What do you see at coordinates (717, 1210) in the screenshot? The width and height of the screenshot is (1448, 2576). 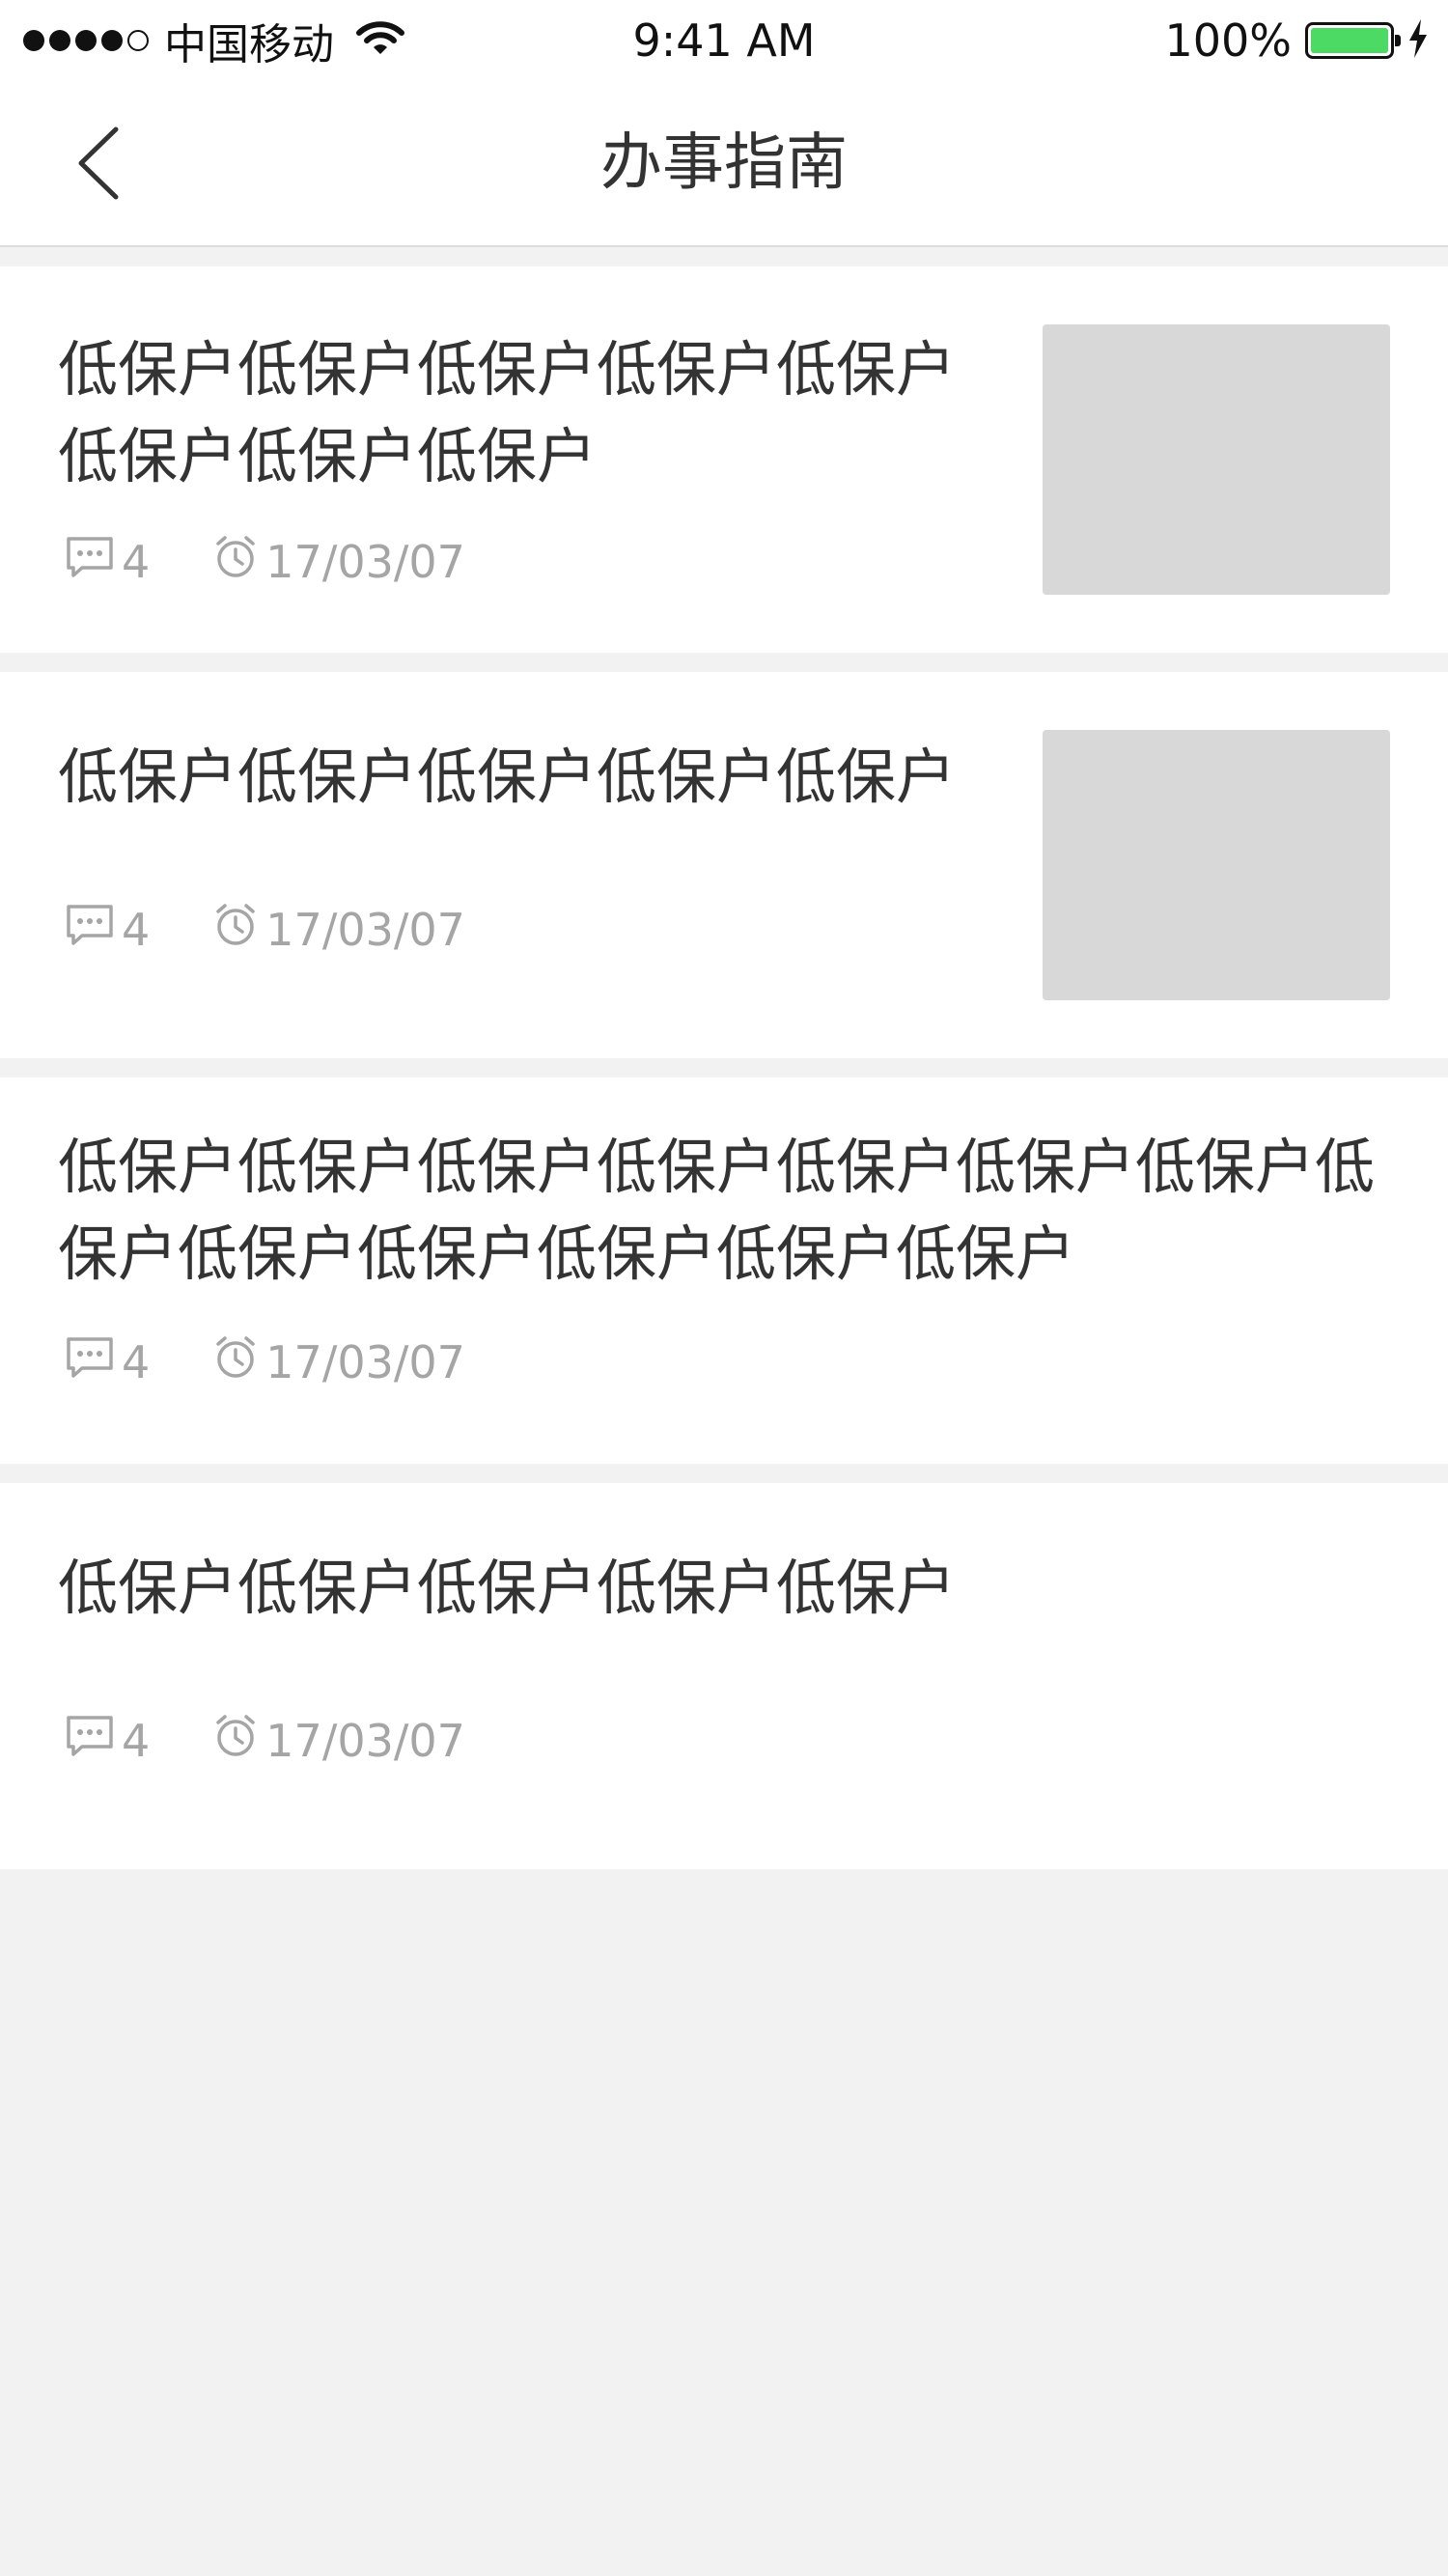 I see `item-title: 低保户低保户低保户低保户低保户低保户低保户低保户低保户低保户低保户低保户低保户` at bounding box center [717, 1210].